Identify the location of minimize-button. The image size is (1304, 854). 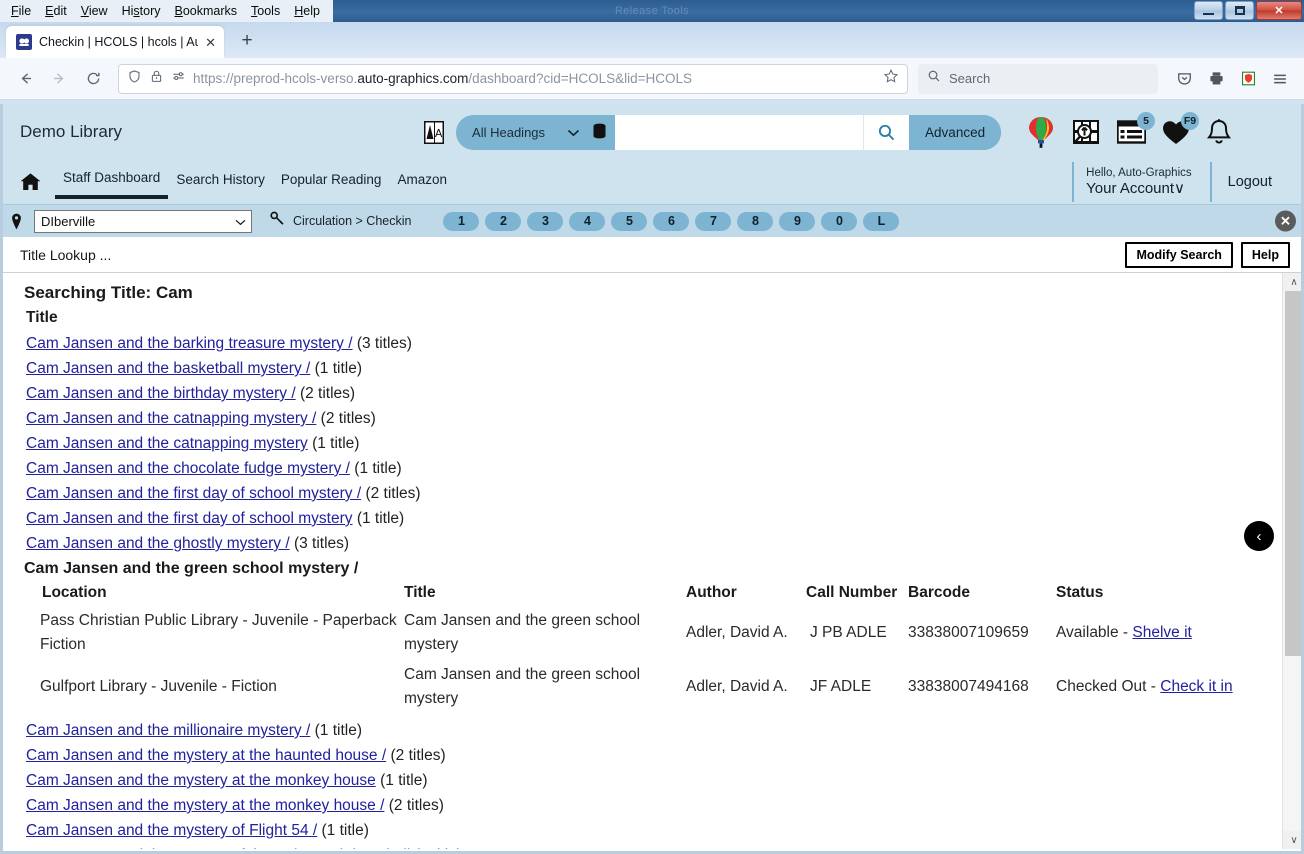
(1208, 10).